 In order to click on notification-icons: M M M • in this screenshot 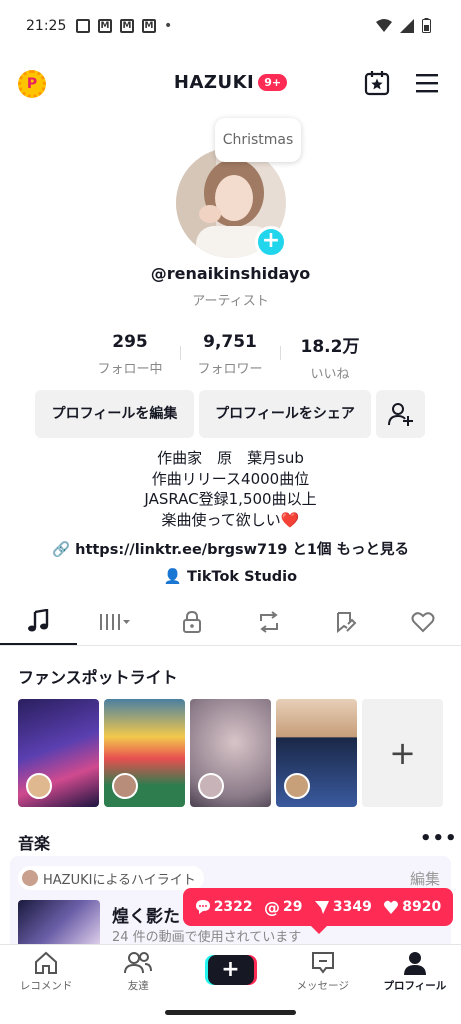, I will do `click(124, 26)`.